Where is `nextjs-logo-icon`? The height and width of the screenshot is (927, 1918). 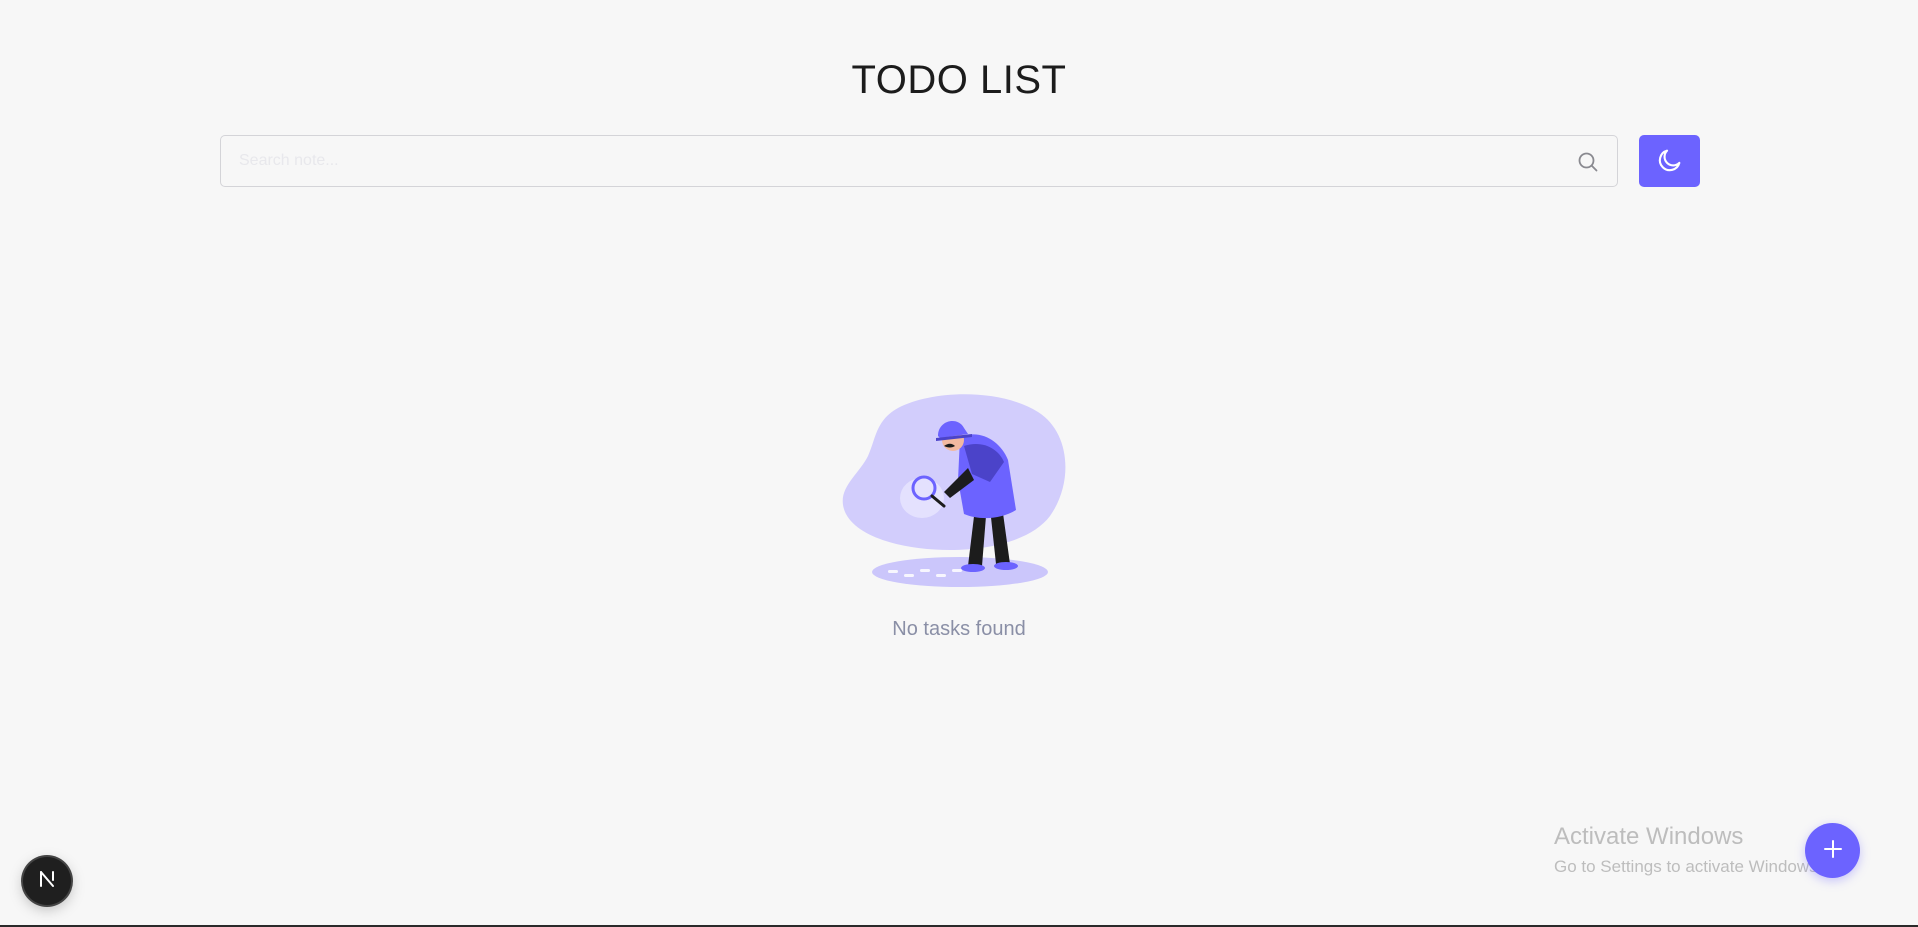
nextjs-logo-icon is located at coordinates (47, 881).